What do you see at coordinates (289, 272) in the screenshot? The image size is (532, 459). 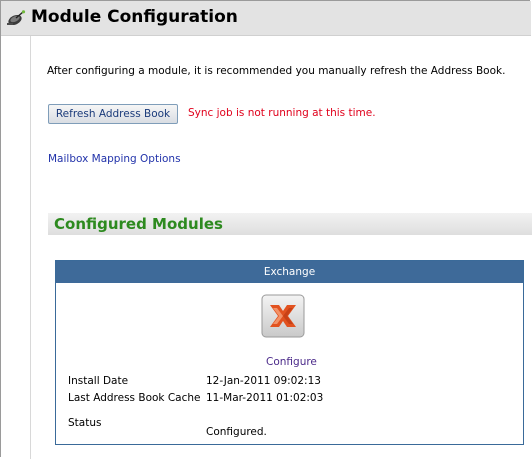 I see `module-header: Exchange` at bounding box center [289, 272].